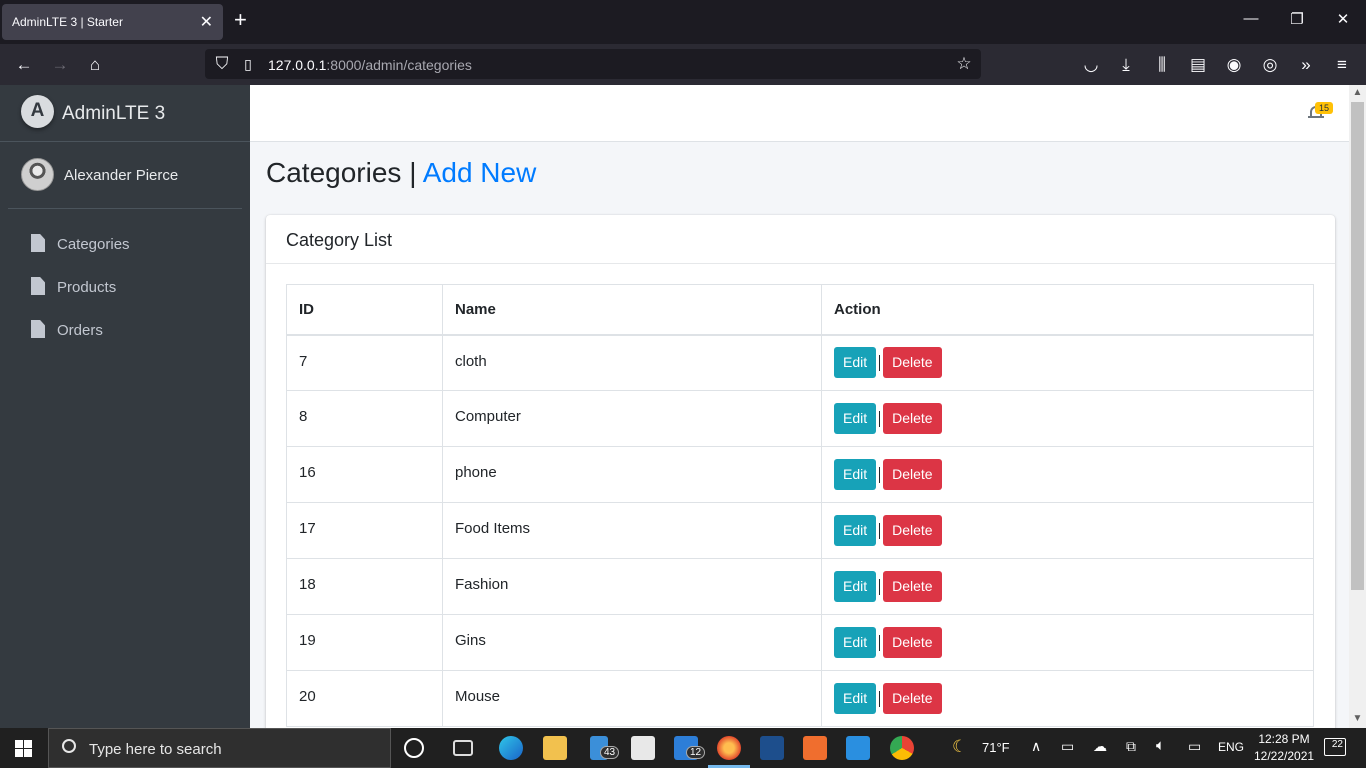  I want to click on vscode-icon, so click(858, 748).